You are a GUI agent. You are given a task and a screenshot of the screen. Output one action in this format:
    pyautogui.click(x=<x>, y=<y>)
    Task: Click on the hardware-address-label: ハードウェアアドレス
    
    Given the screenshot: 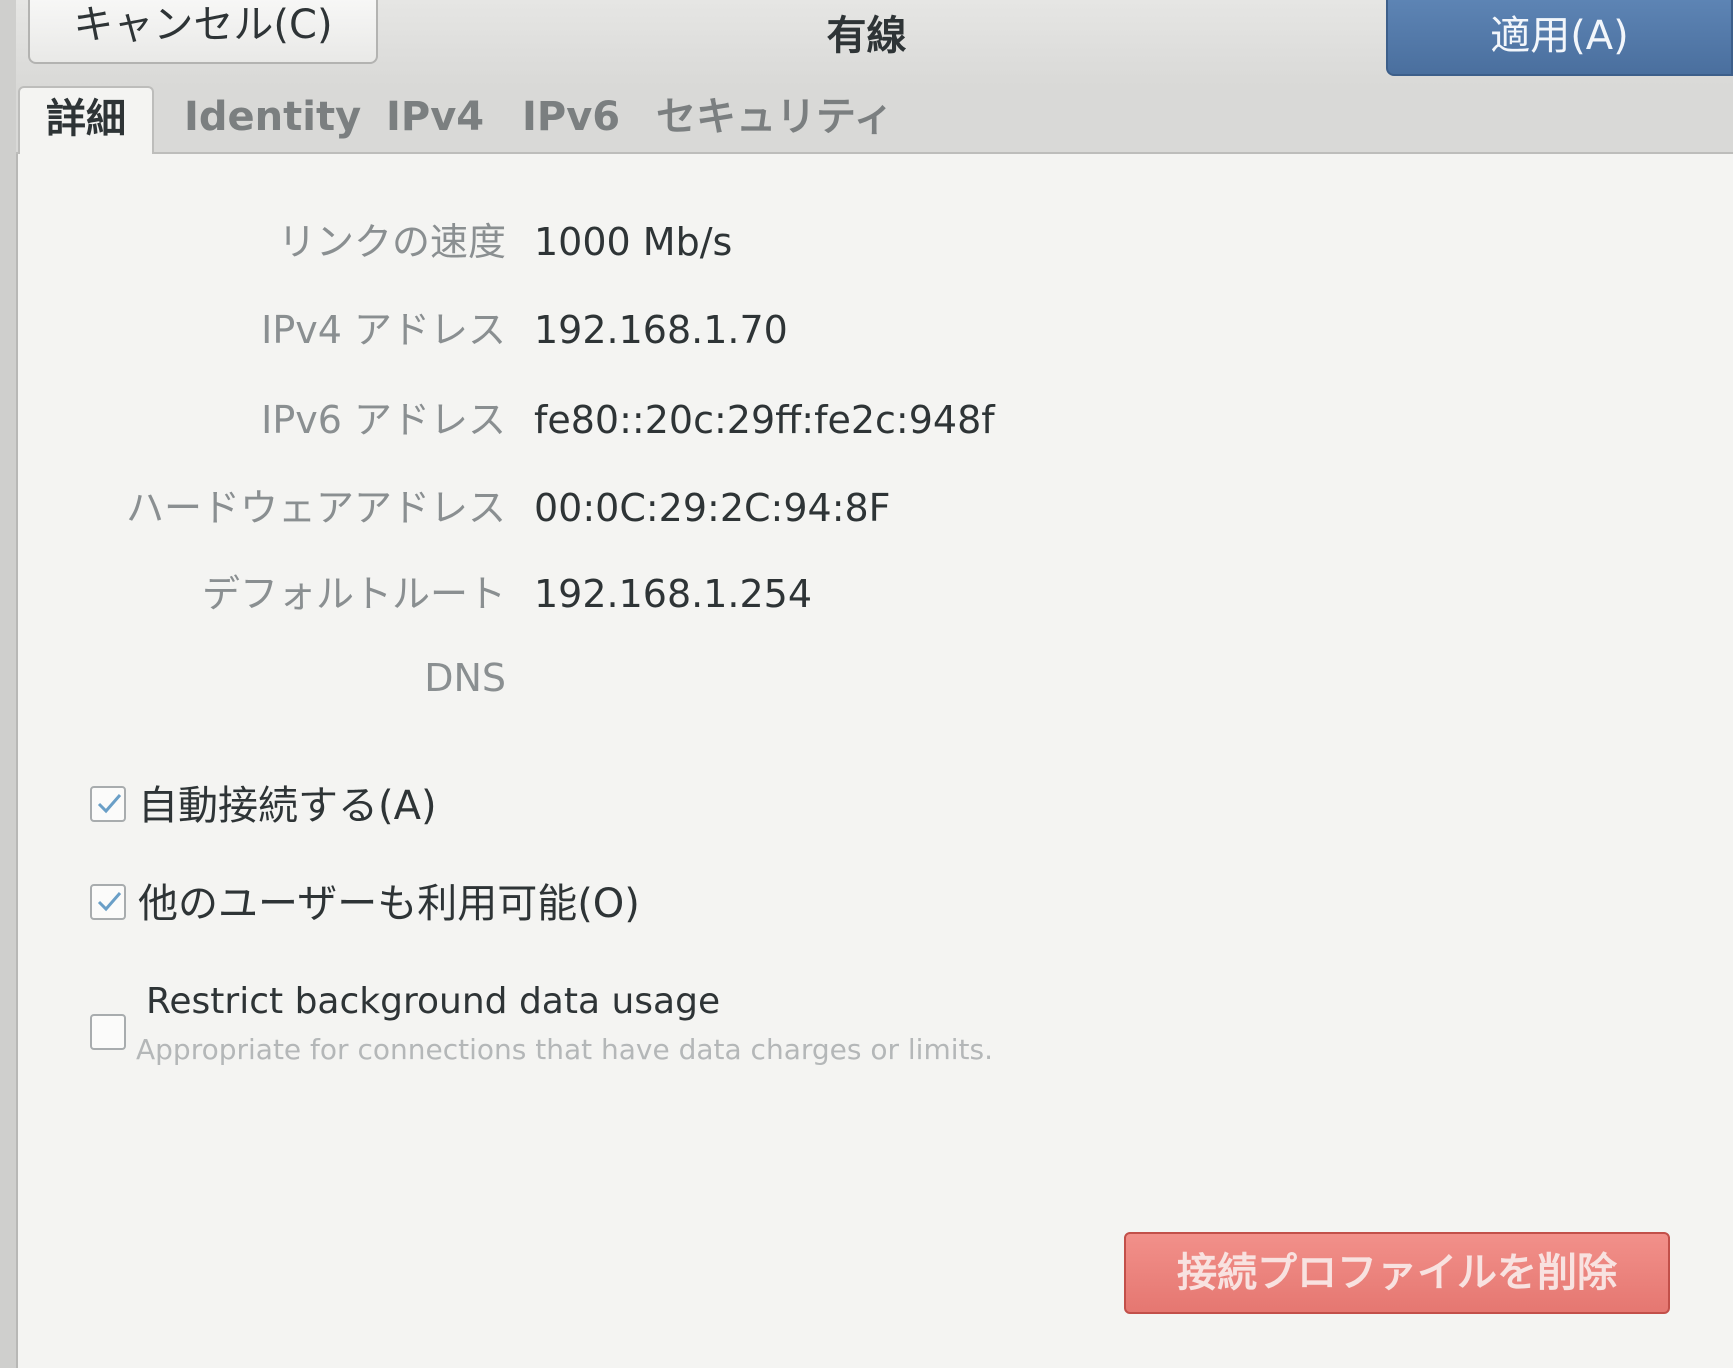 What is the action you would take?
    pyautogui.click(x=315, y=508)
    